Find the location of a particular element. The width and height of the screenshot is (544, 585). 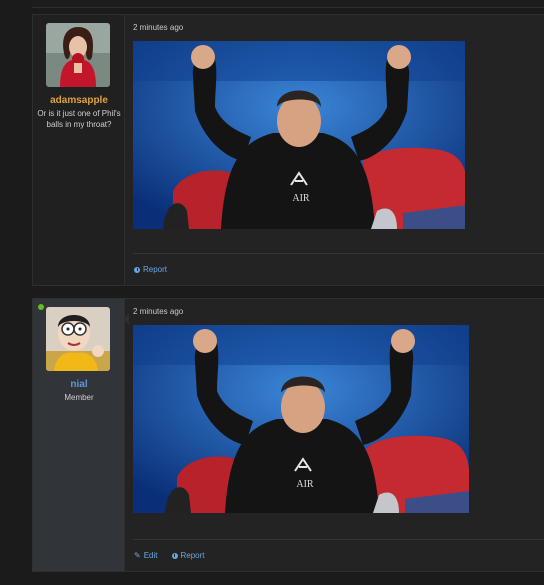

edit-label: Edit is located at coordinates (150, 555).